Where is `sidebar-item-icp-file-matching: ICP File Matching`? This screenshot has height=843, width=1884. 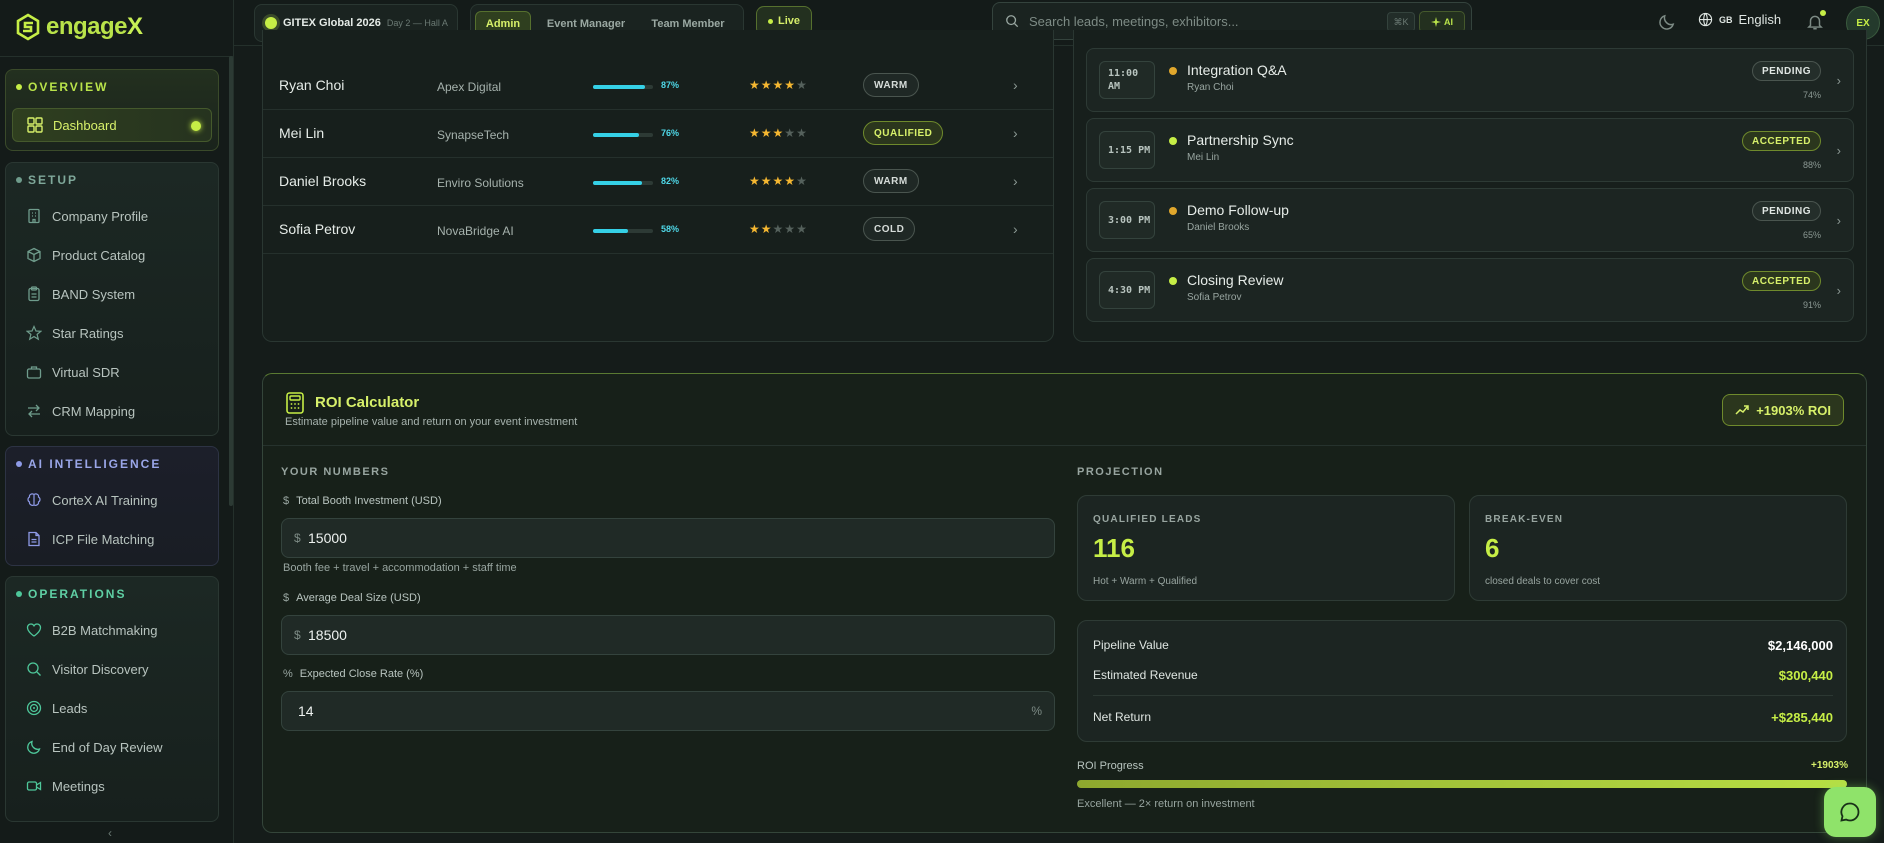 sidebar-item-icp-file-matching: ICP File Matching is located at coordinates (112, 539).